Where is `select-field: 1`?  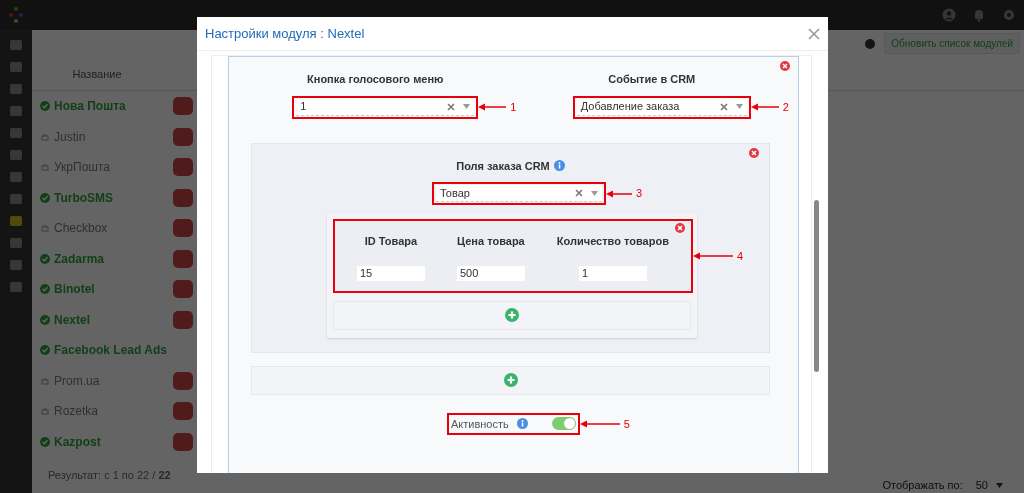 select-field: 1 is located at coordinates (385, 107).